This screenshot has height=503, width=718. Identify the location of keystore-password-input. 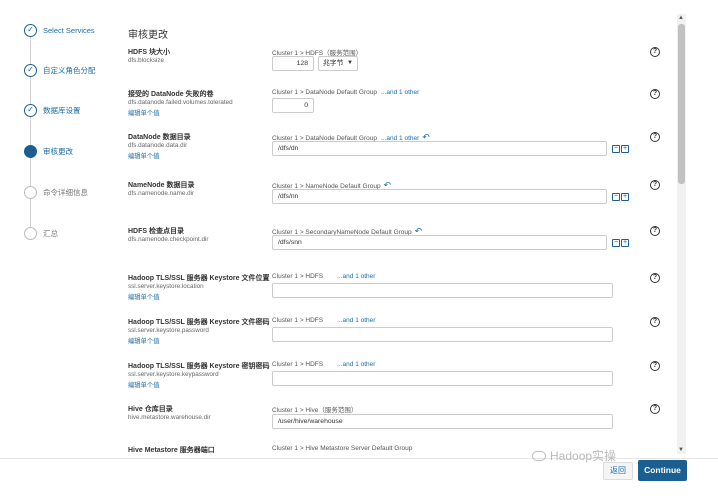
(442, 334).